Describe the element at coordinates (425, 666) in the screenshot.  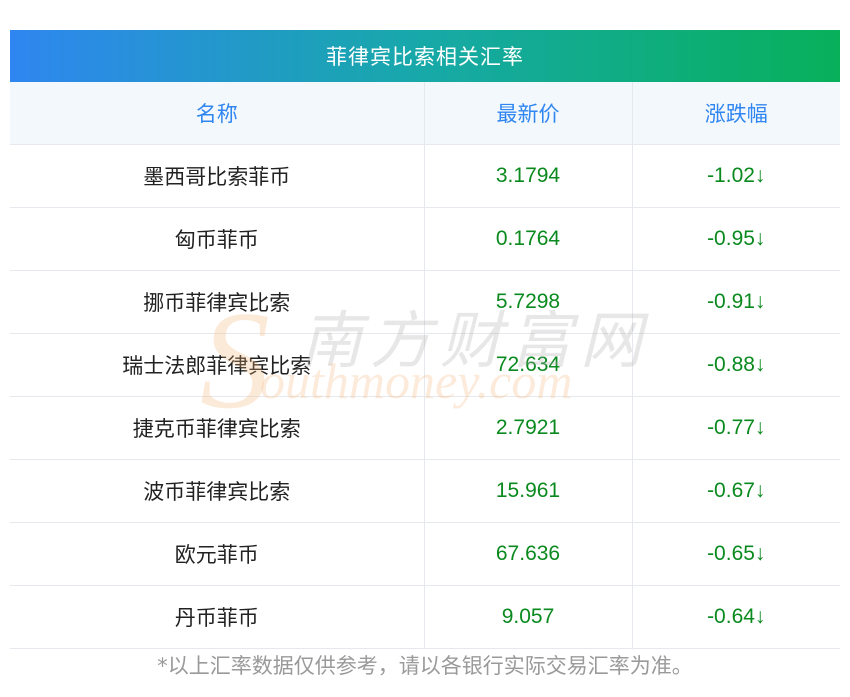
I see `disclaimer-footnote: *以上汇率数据仅供参考，请以各银行实际交易汇率为准。` at that location.